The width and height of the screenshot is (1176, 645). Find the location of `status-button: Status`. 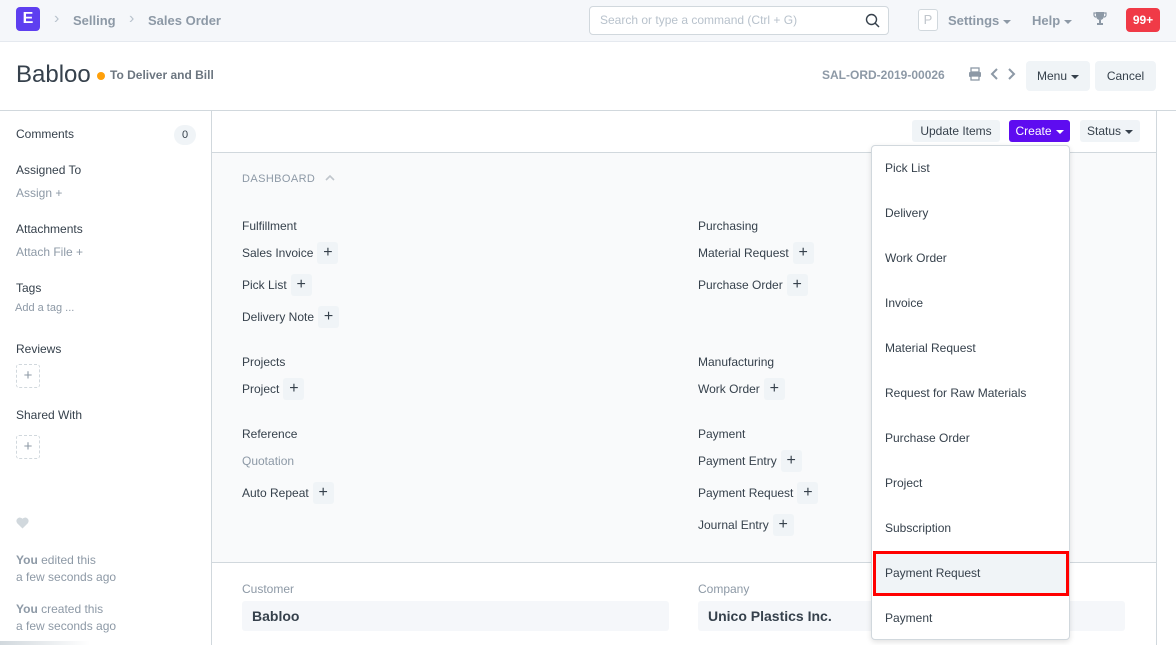

status-button: Status is located at coordinates (1110, 131).